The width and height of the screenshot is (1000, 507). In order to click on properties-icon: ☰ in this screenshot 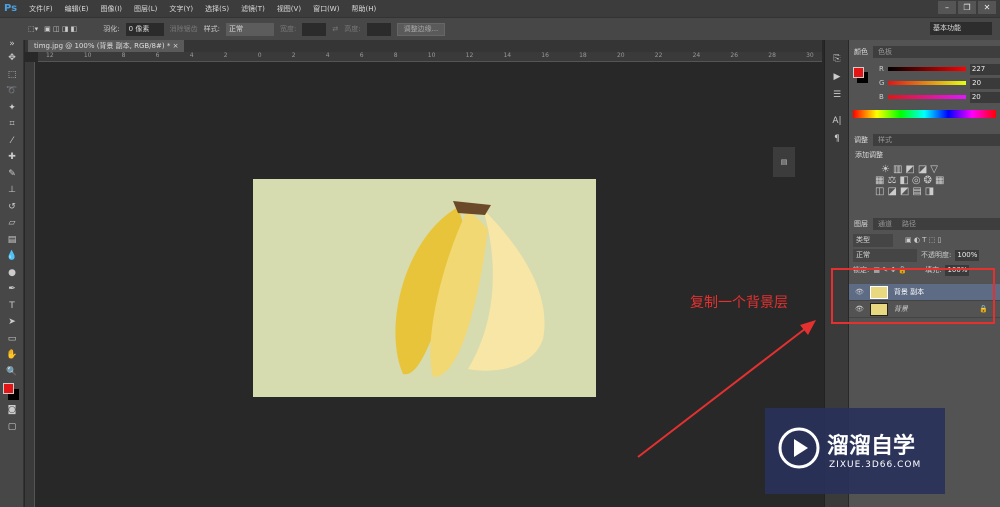, I will do `click(837, 95)`.